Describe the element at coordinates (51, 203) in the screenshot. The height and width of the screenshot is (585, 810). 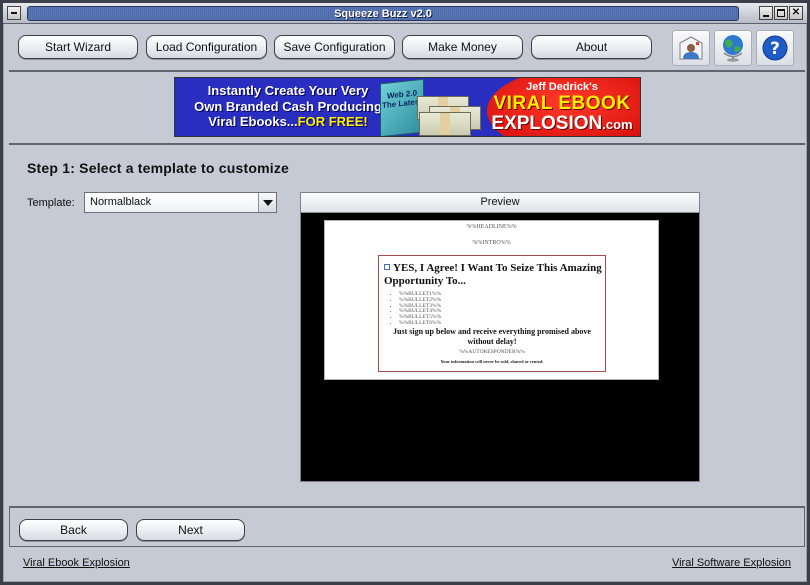
I see `template-label: Template:` at that location.